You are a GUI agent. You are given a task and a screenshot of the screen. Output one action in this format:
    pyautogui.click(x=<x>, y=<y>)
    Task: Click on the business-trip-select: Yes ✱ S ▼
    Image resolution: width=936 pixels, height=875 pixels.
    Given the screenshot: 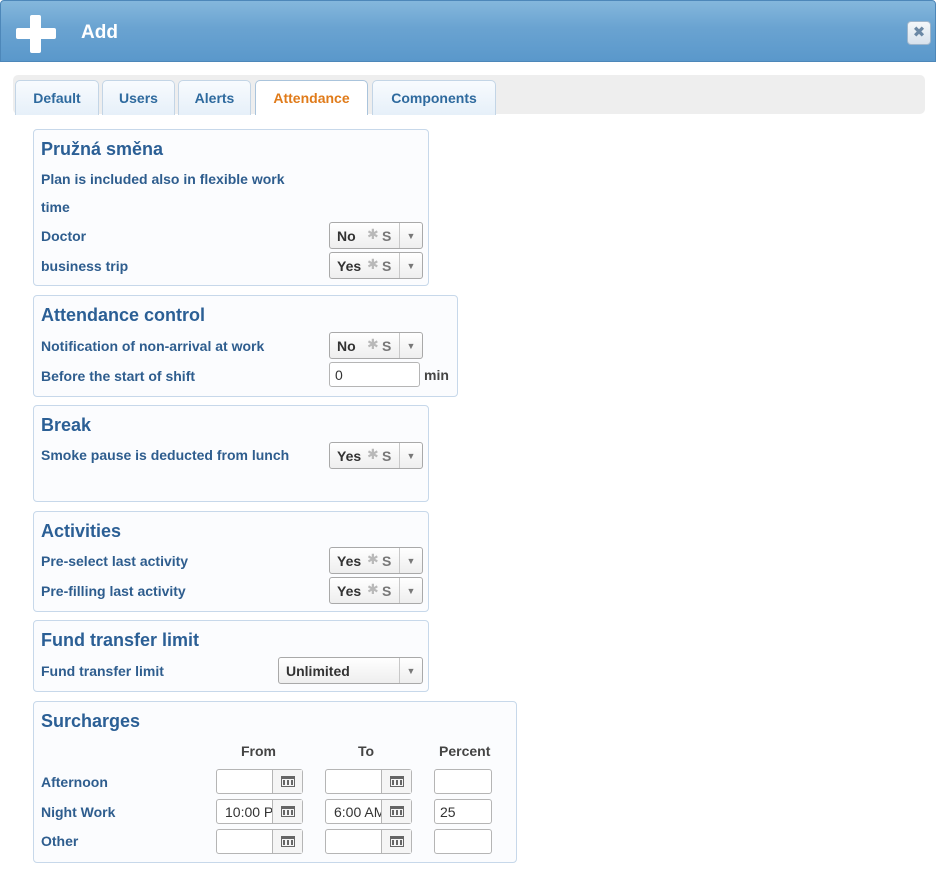 What is the action you would take?
    pyautogui.click(x=376, y=265)
    